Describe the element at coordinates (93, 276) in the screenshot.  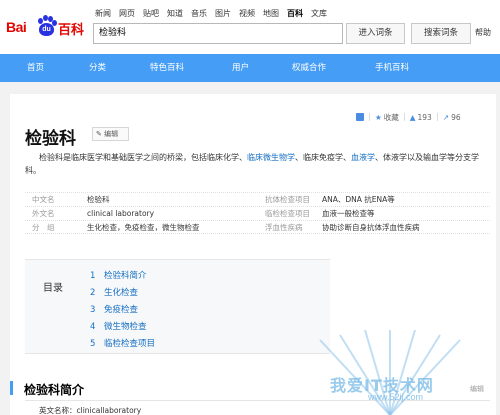
I see `toc-number: 1` at that location.